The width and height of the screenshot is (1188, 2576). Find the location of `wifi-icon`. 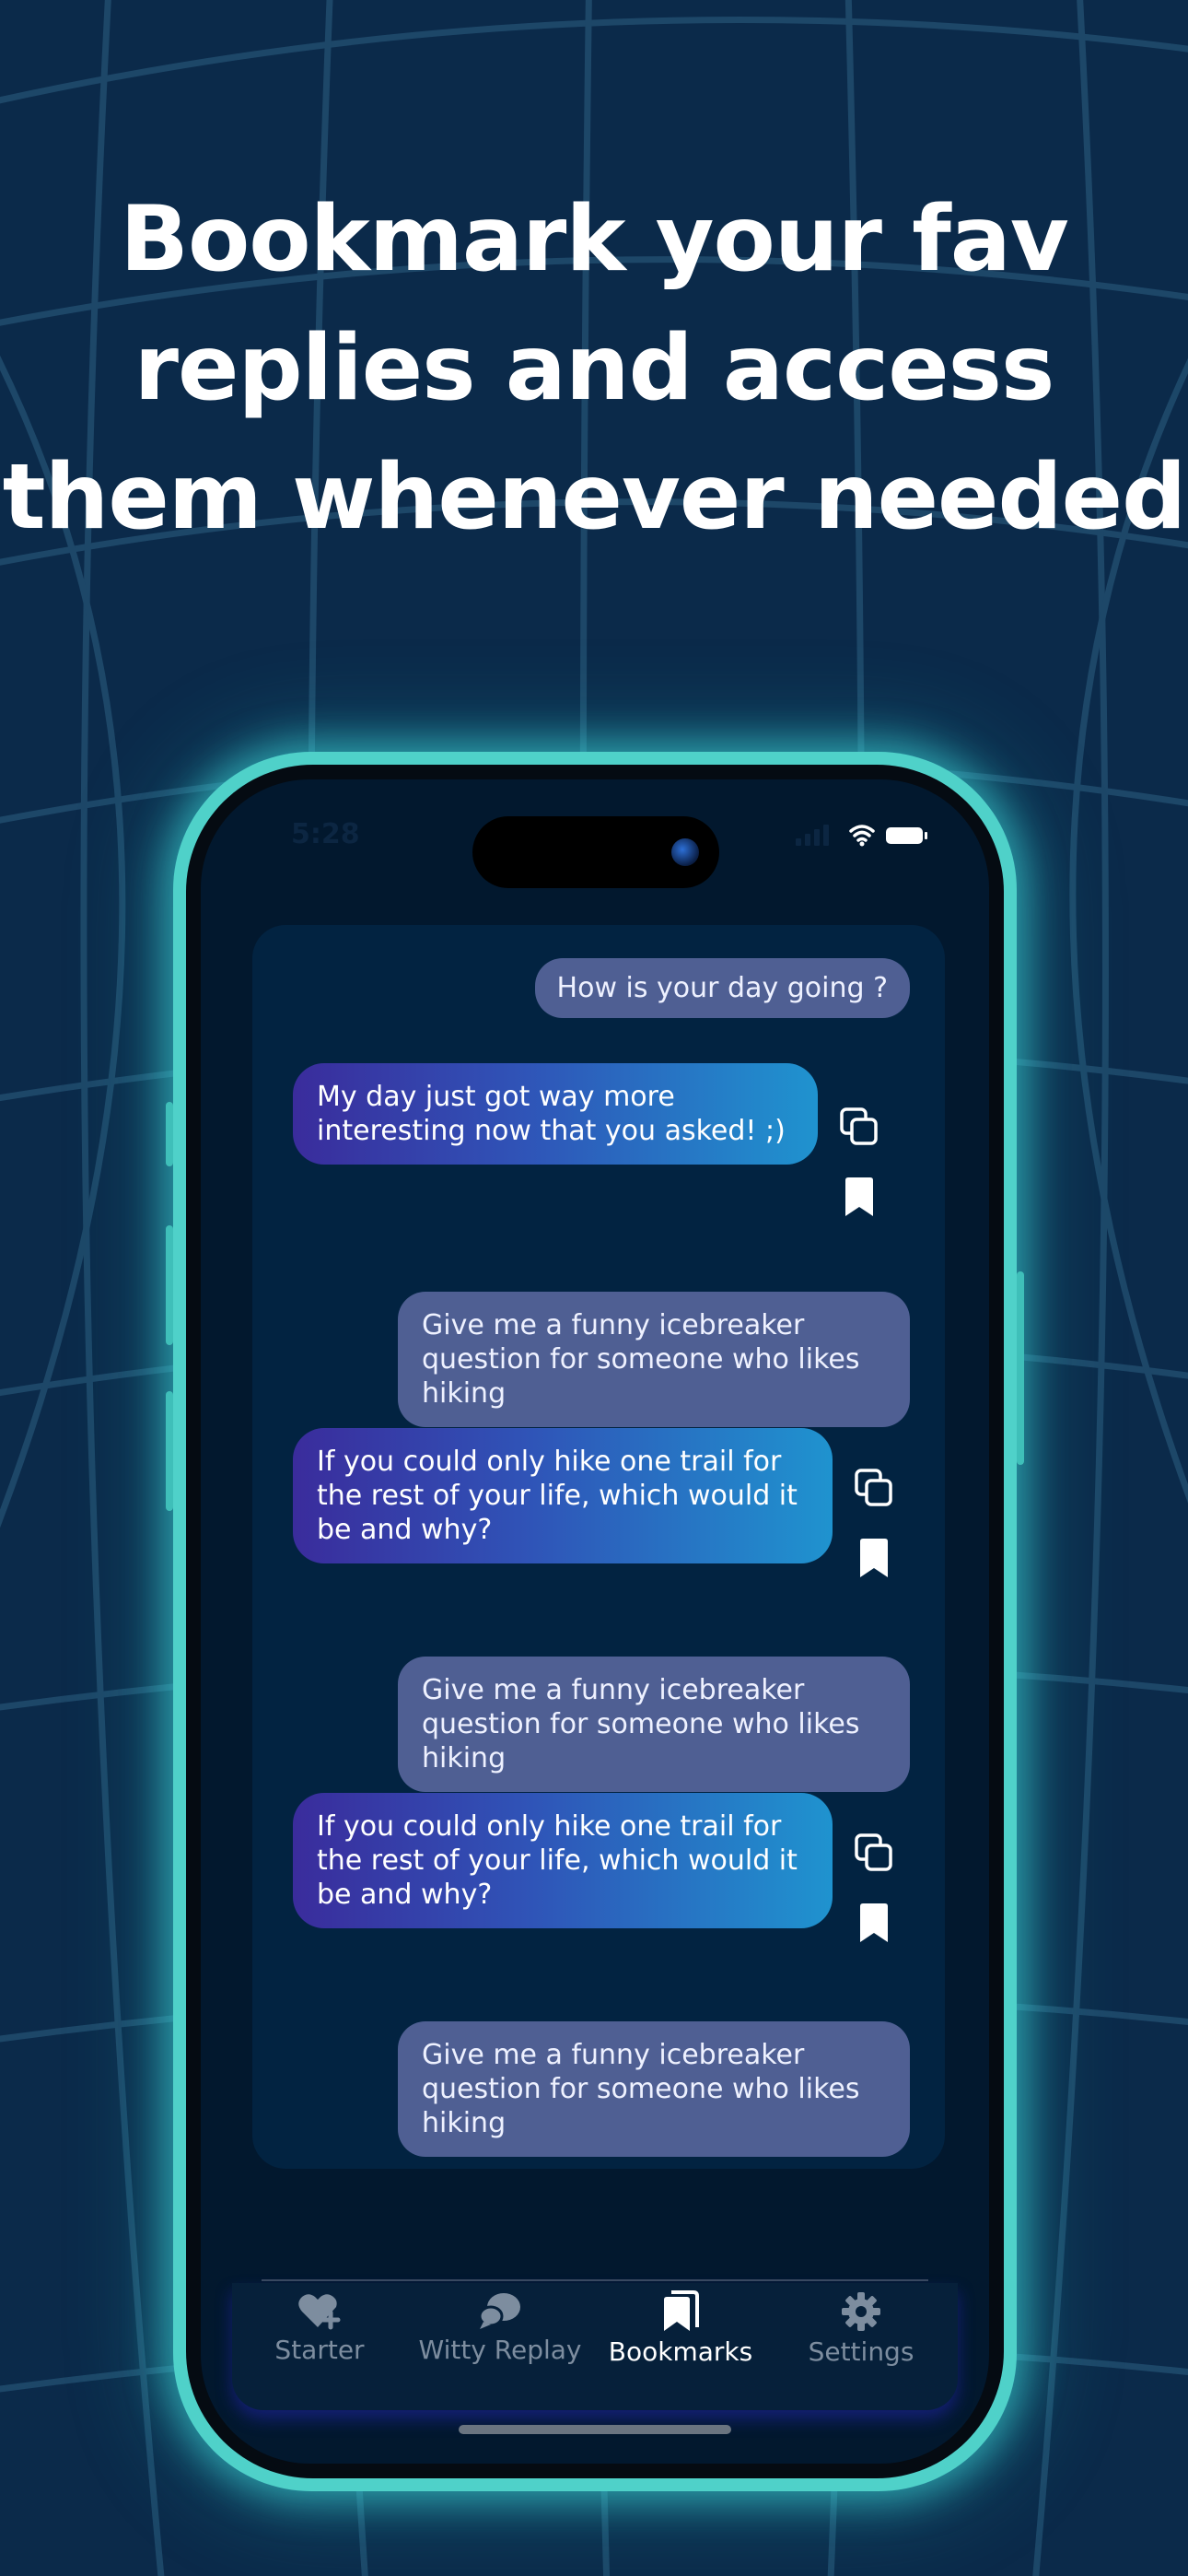

wifi-icon is located at coordinates (862, 833).